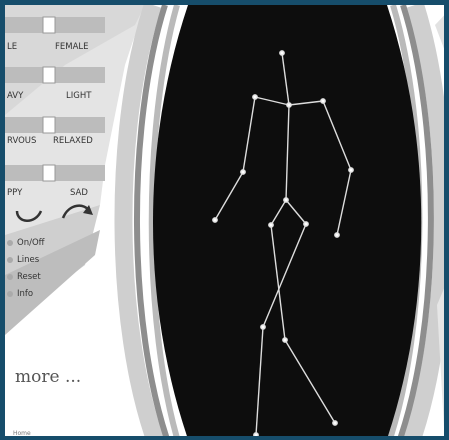  Describe the element at coordinates (55, 75) in the screenshot. I see `slider-weight` at that location.